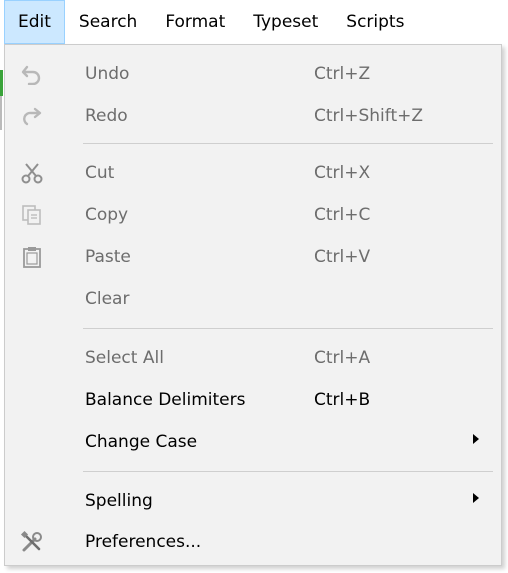 This screenshot has width=508, height=573. I want to click on redo-icon, so click(32, 116).